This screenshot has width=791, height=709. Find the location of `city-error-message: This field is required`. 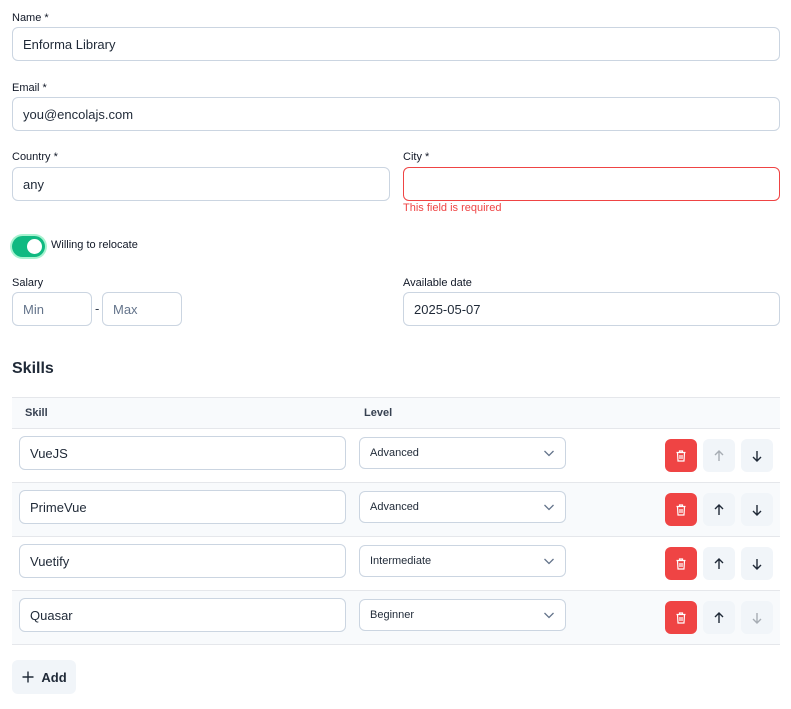

city-error-message: This field is required is located at coordinates (452, 208).